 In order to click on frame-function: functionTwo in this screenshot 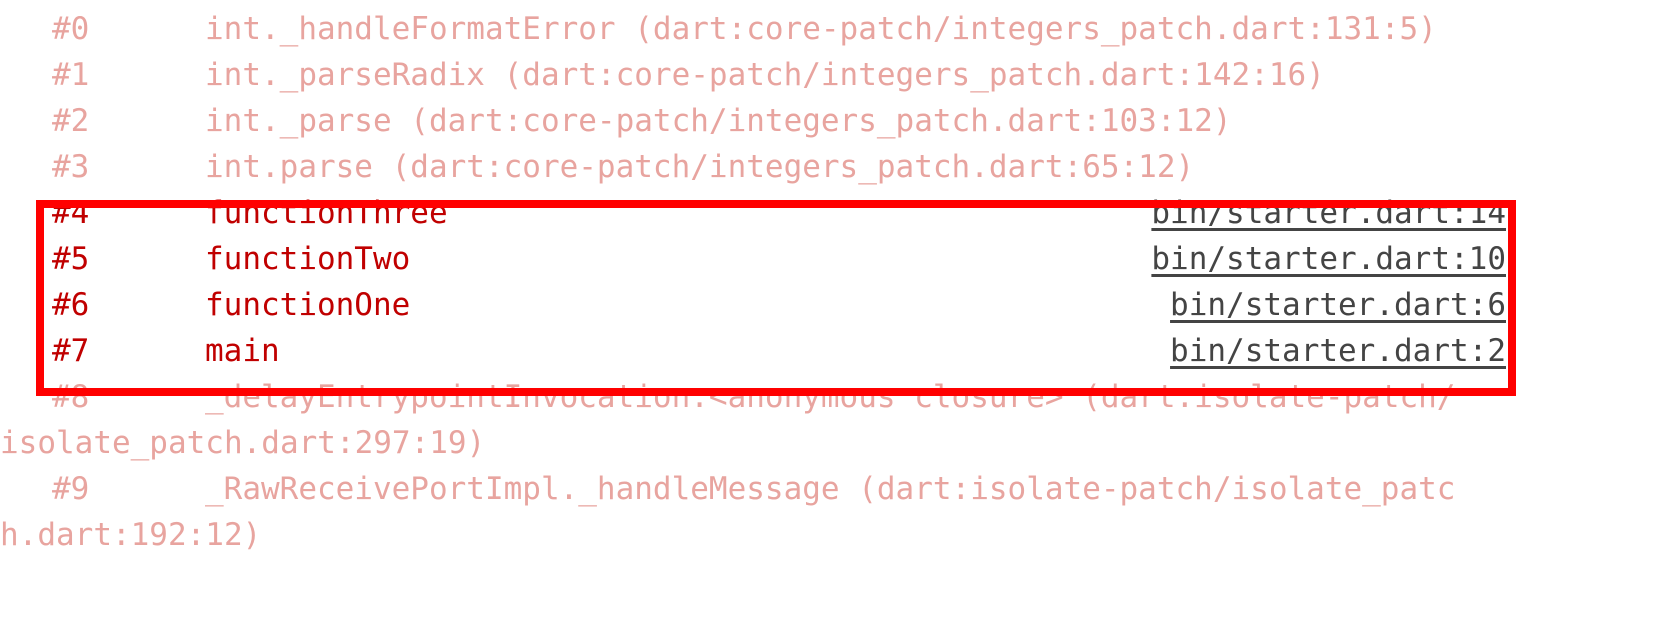, I will do `click(308, 259)`.